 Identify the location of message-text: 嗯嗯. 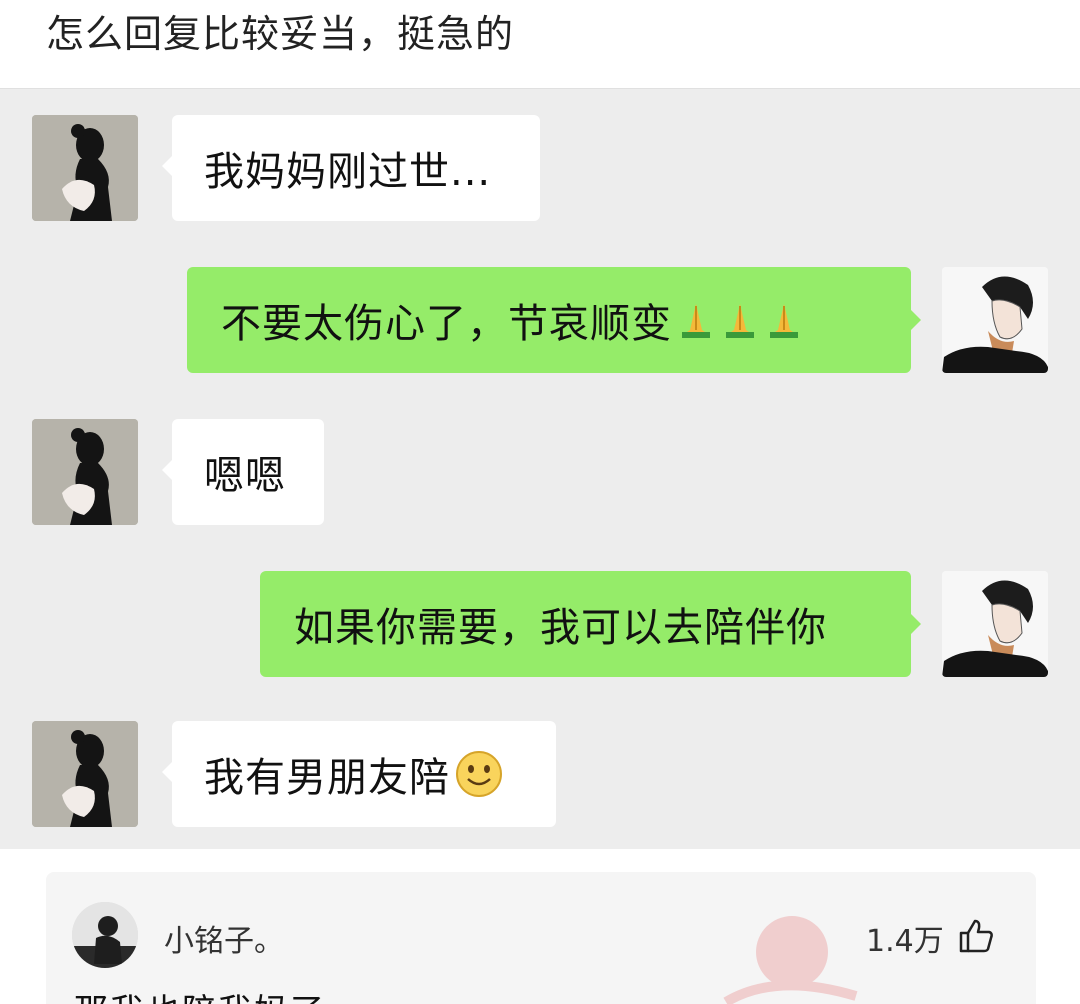
(245, 476).